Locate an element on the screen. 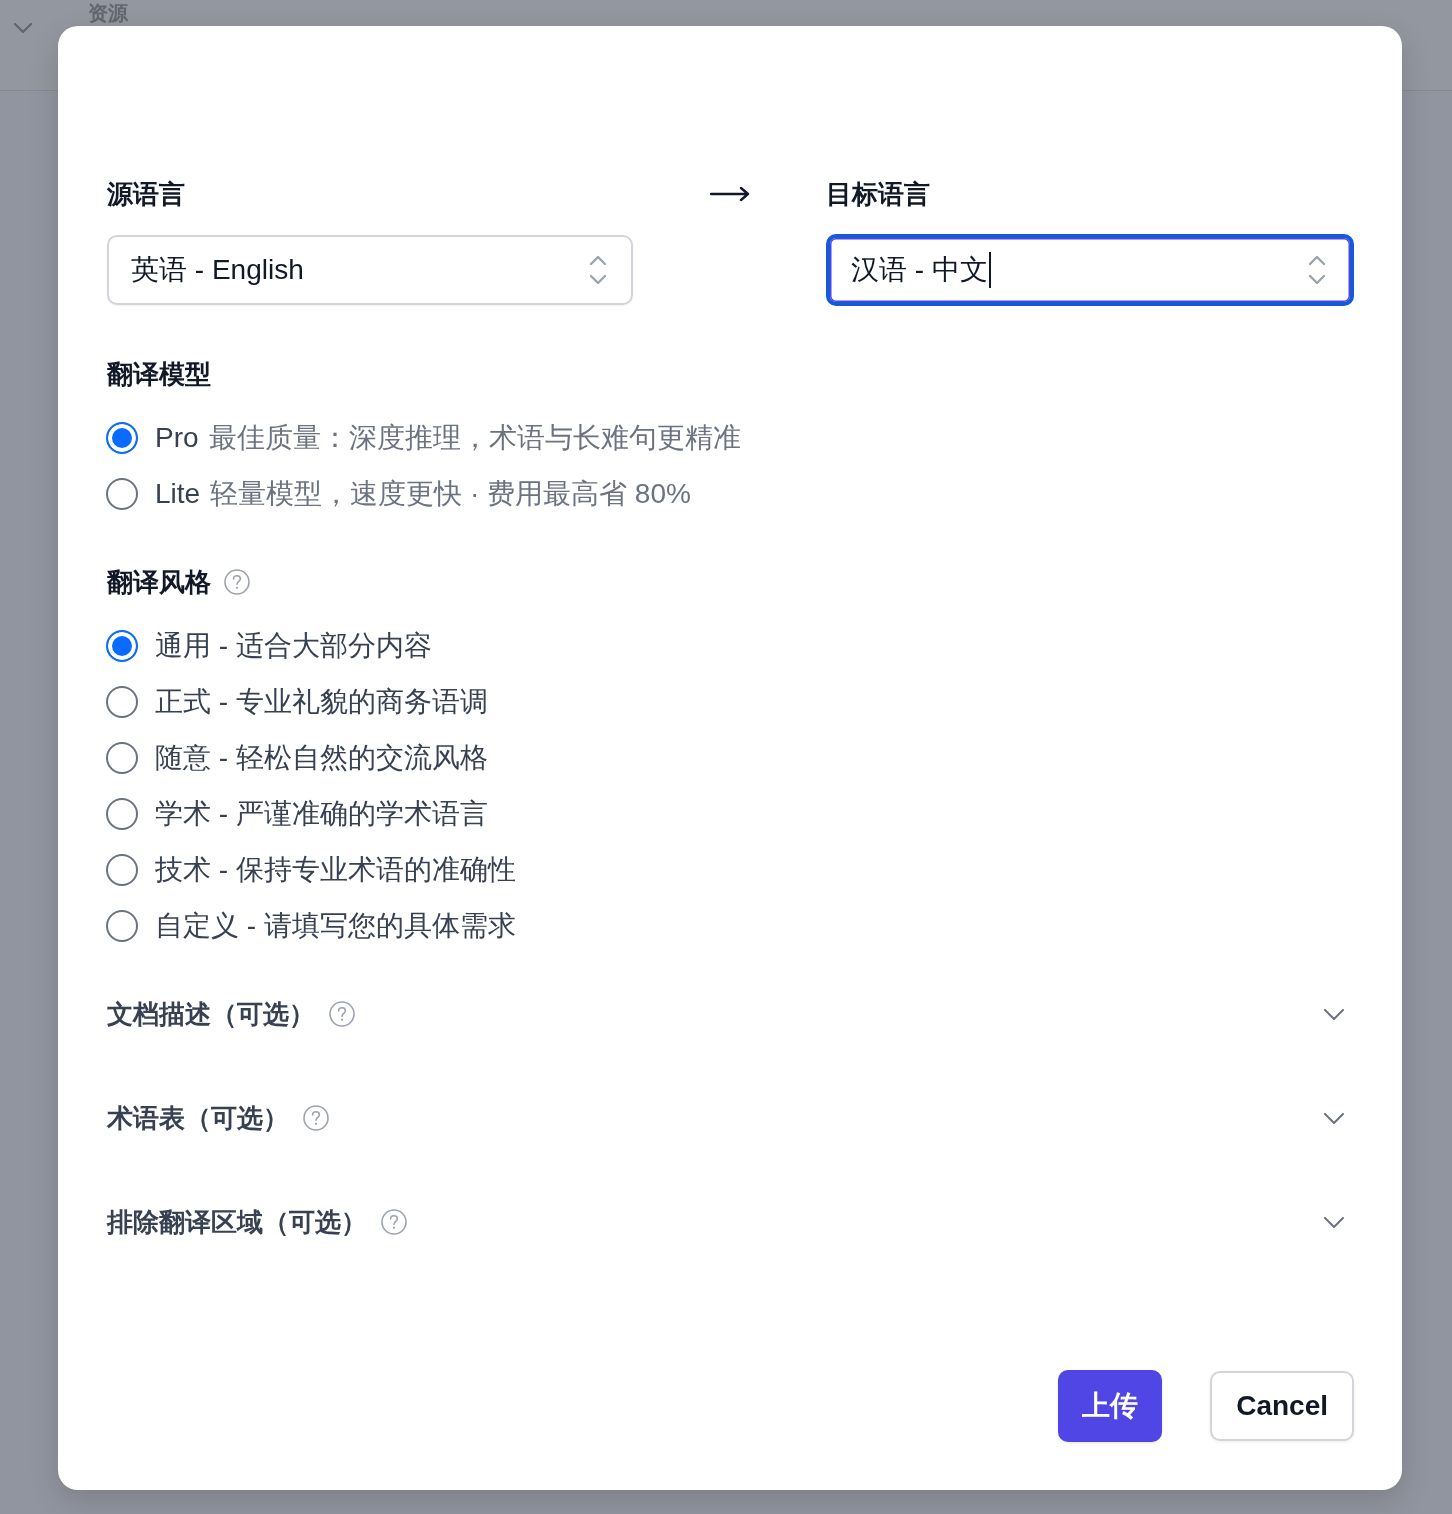 Image resolution: width=1452 pixels, height=1514 pixels. option-name: Lite is located at coordinates (178, 494).